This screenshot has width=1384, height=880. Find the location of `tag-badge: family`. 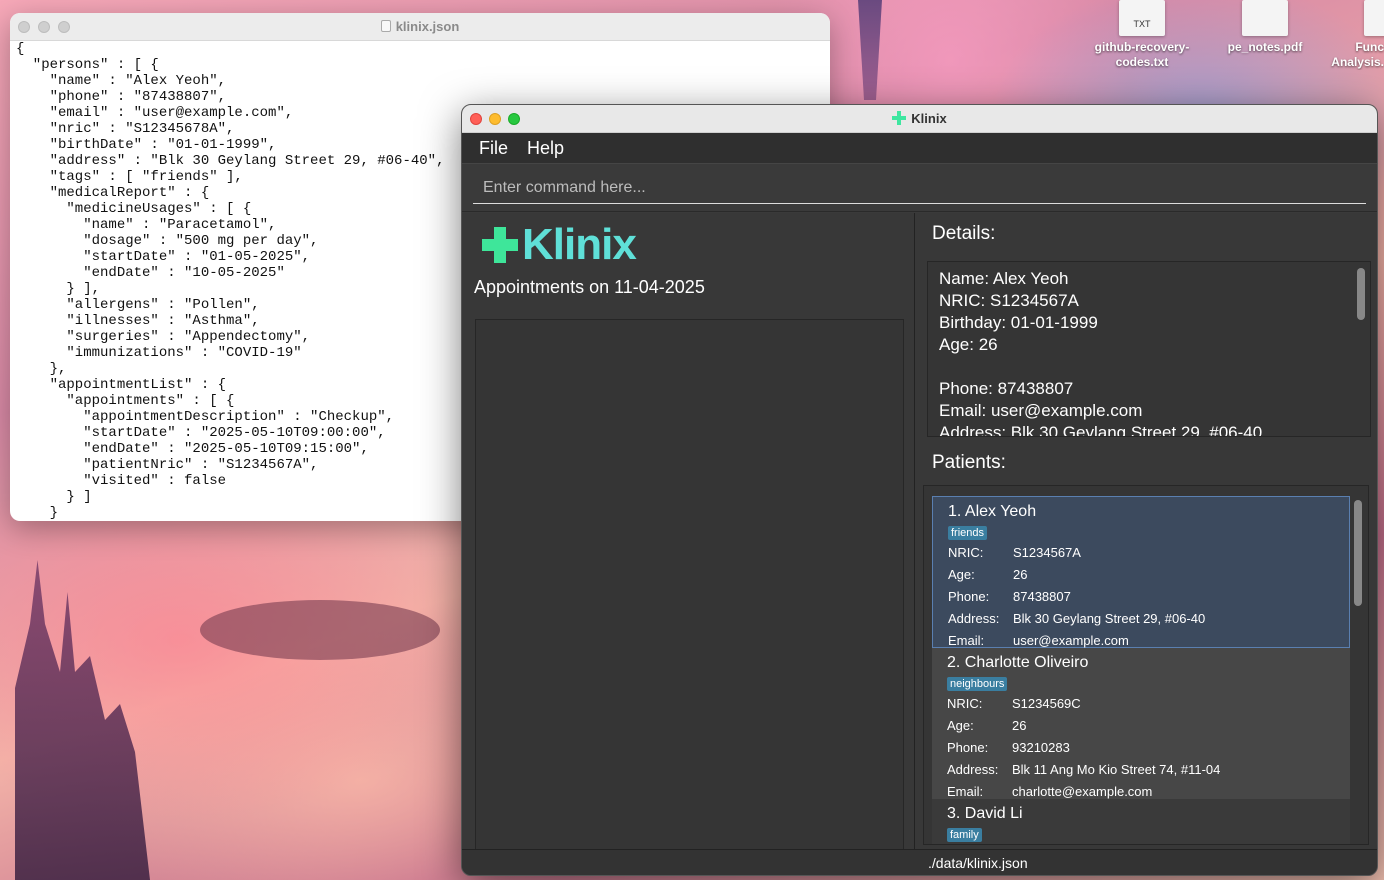

tag-badge: family is located at coordinates (964, 835).